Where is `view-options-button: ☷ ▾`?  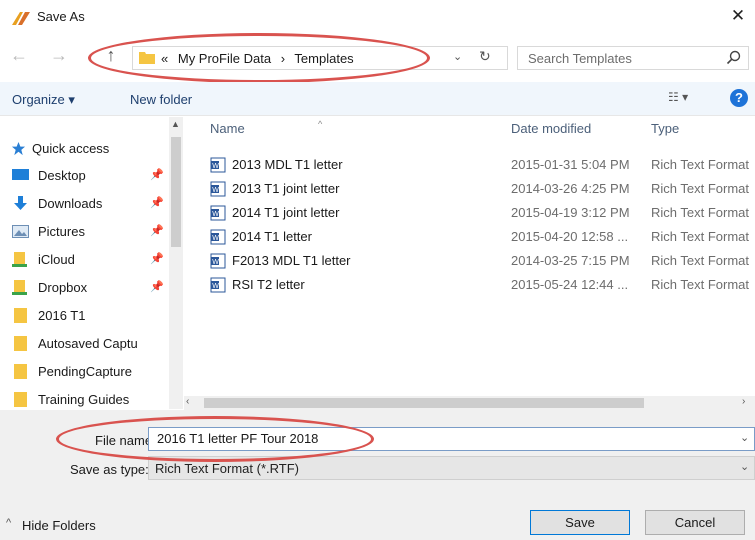
view-options-button: ☷ ▾ is located at coordinates (688, 99).